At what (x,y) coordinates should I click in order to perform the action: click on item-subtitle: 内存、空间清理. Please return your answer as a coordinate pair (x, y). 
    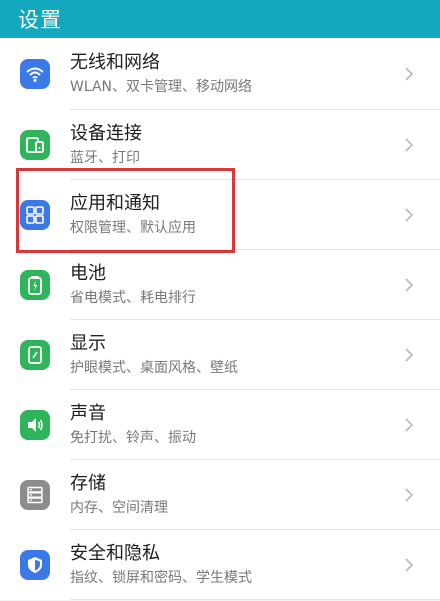
    Looking at the image, I should click on (119, 507).